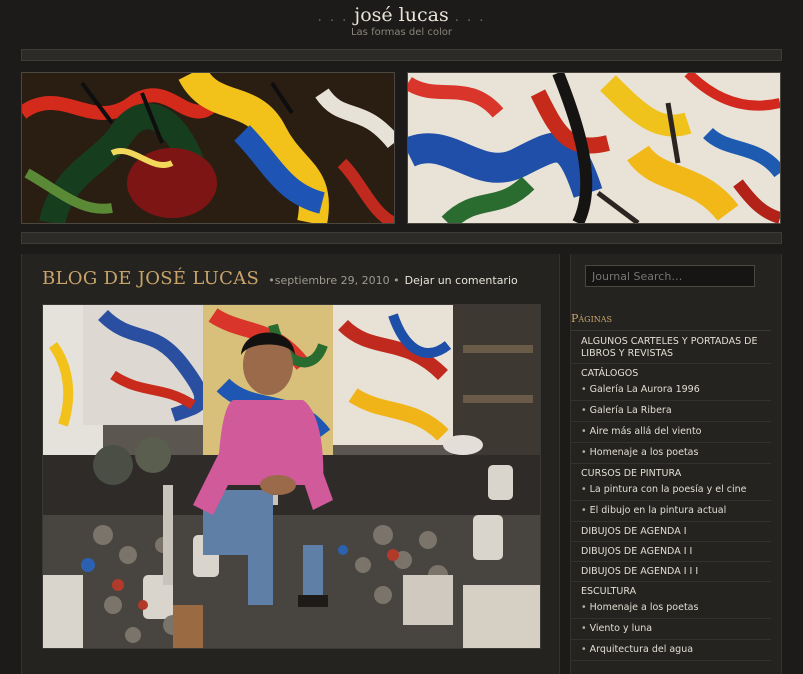 This screenshot has height=674, width=803. What do you see at coordinates (668, 489) in the screenshot?
I see `subpage-label: La pintura con la poesía y el cine` at bounding box center [668, 489].